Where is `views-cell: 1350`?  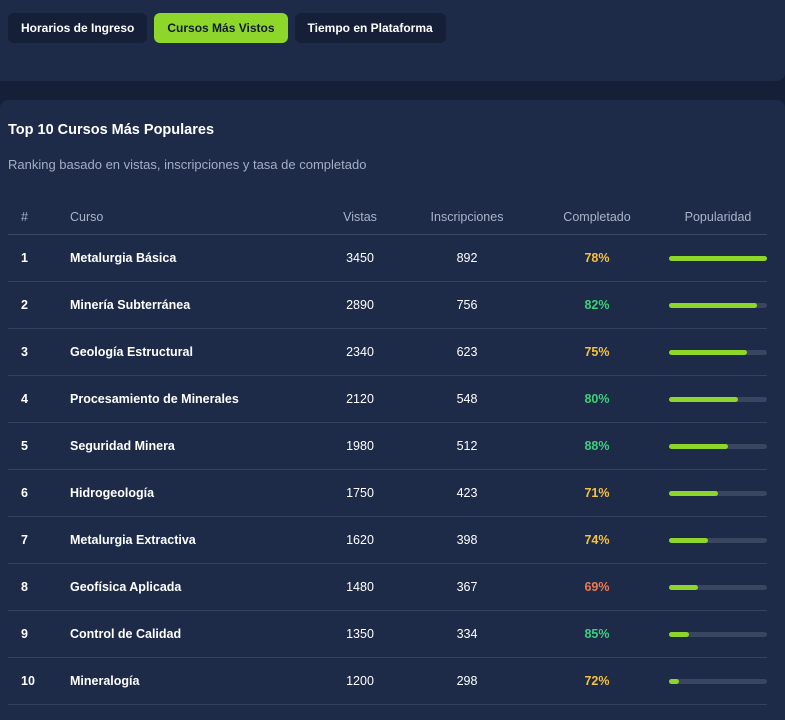 views-cell: 1350 is located at coordinates (360, 634).